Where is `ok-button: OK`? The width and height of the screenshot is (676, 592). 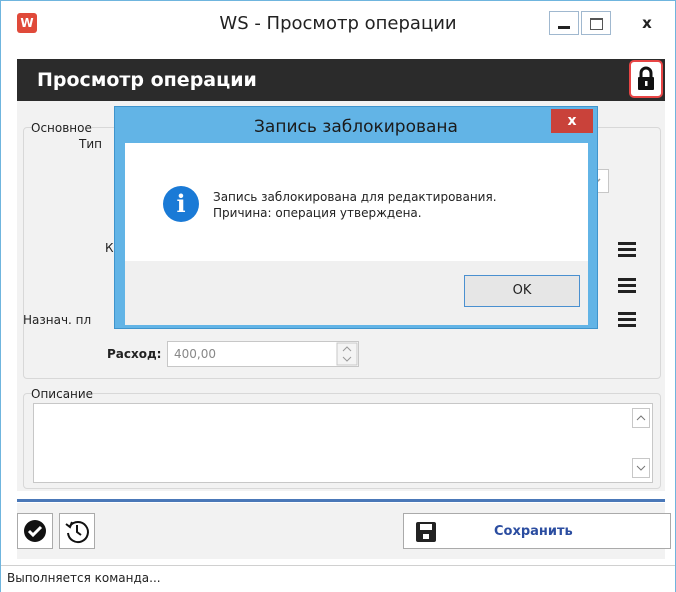 ok-button: OK is located at coordinates (522, 291).